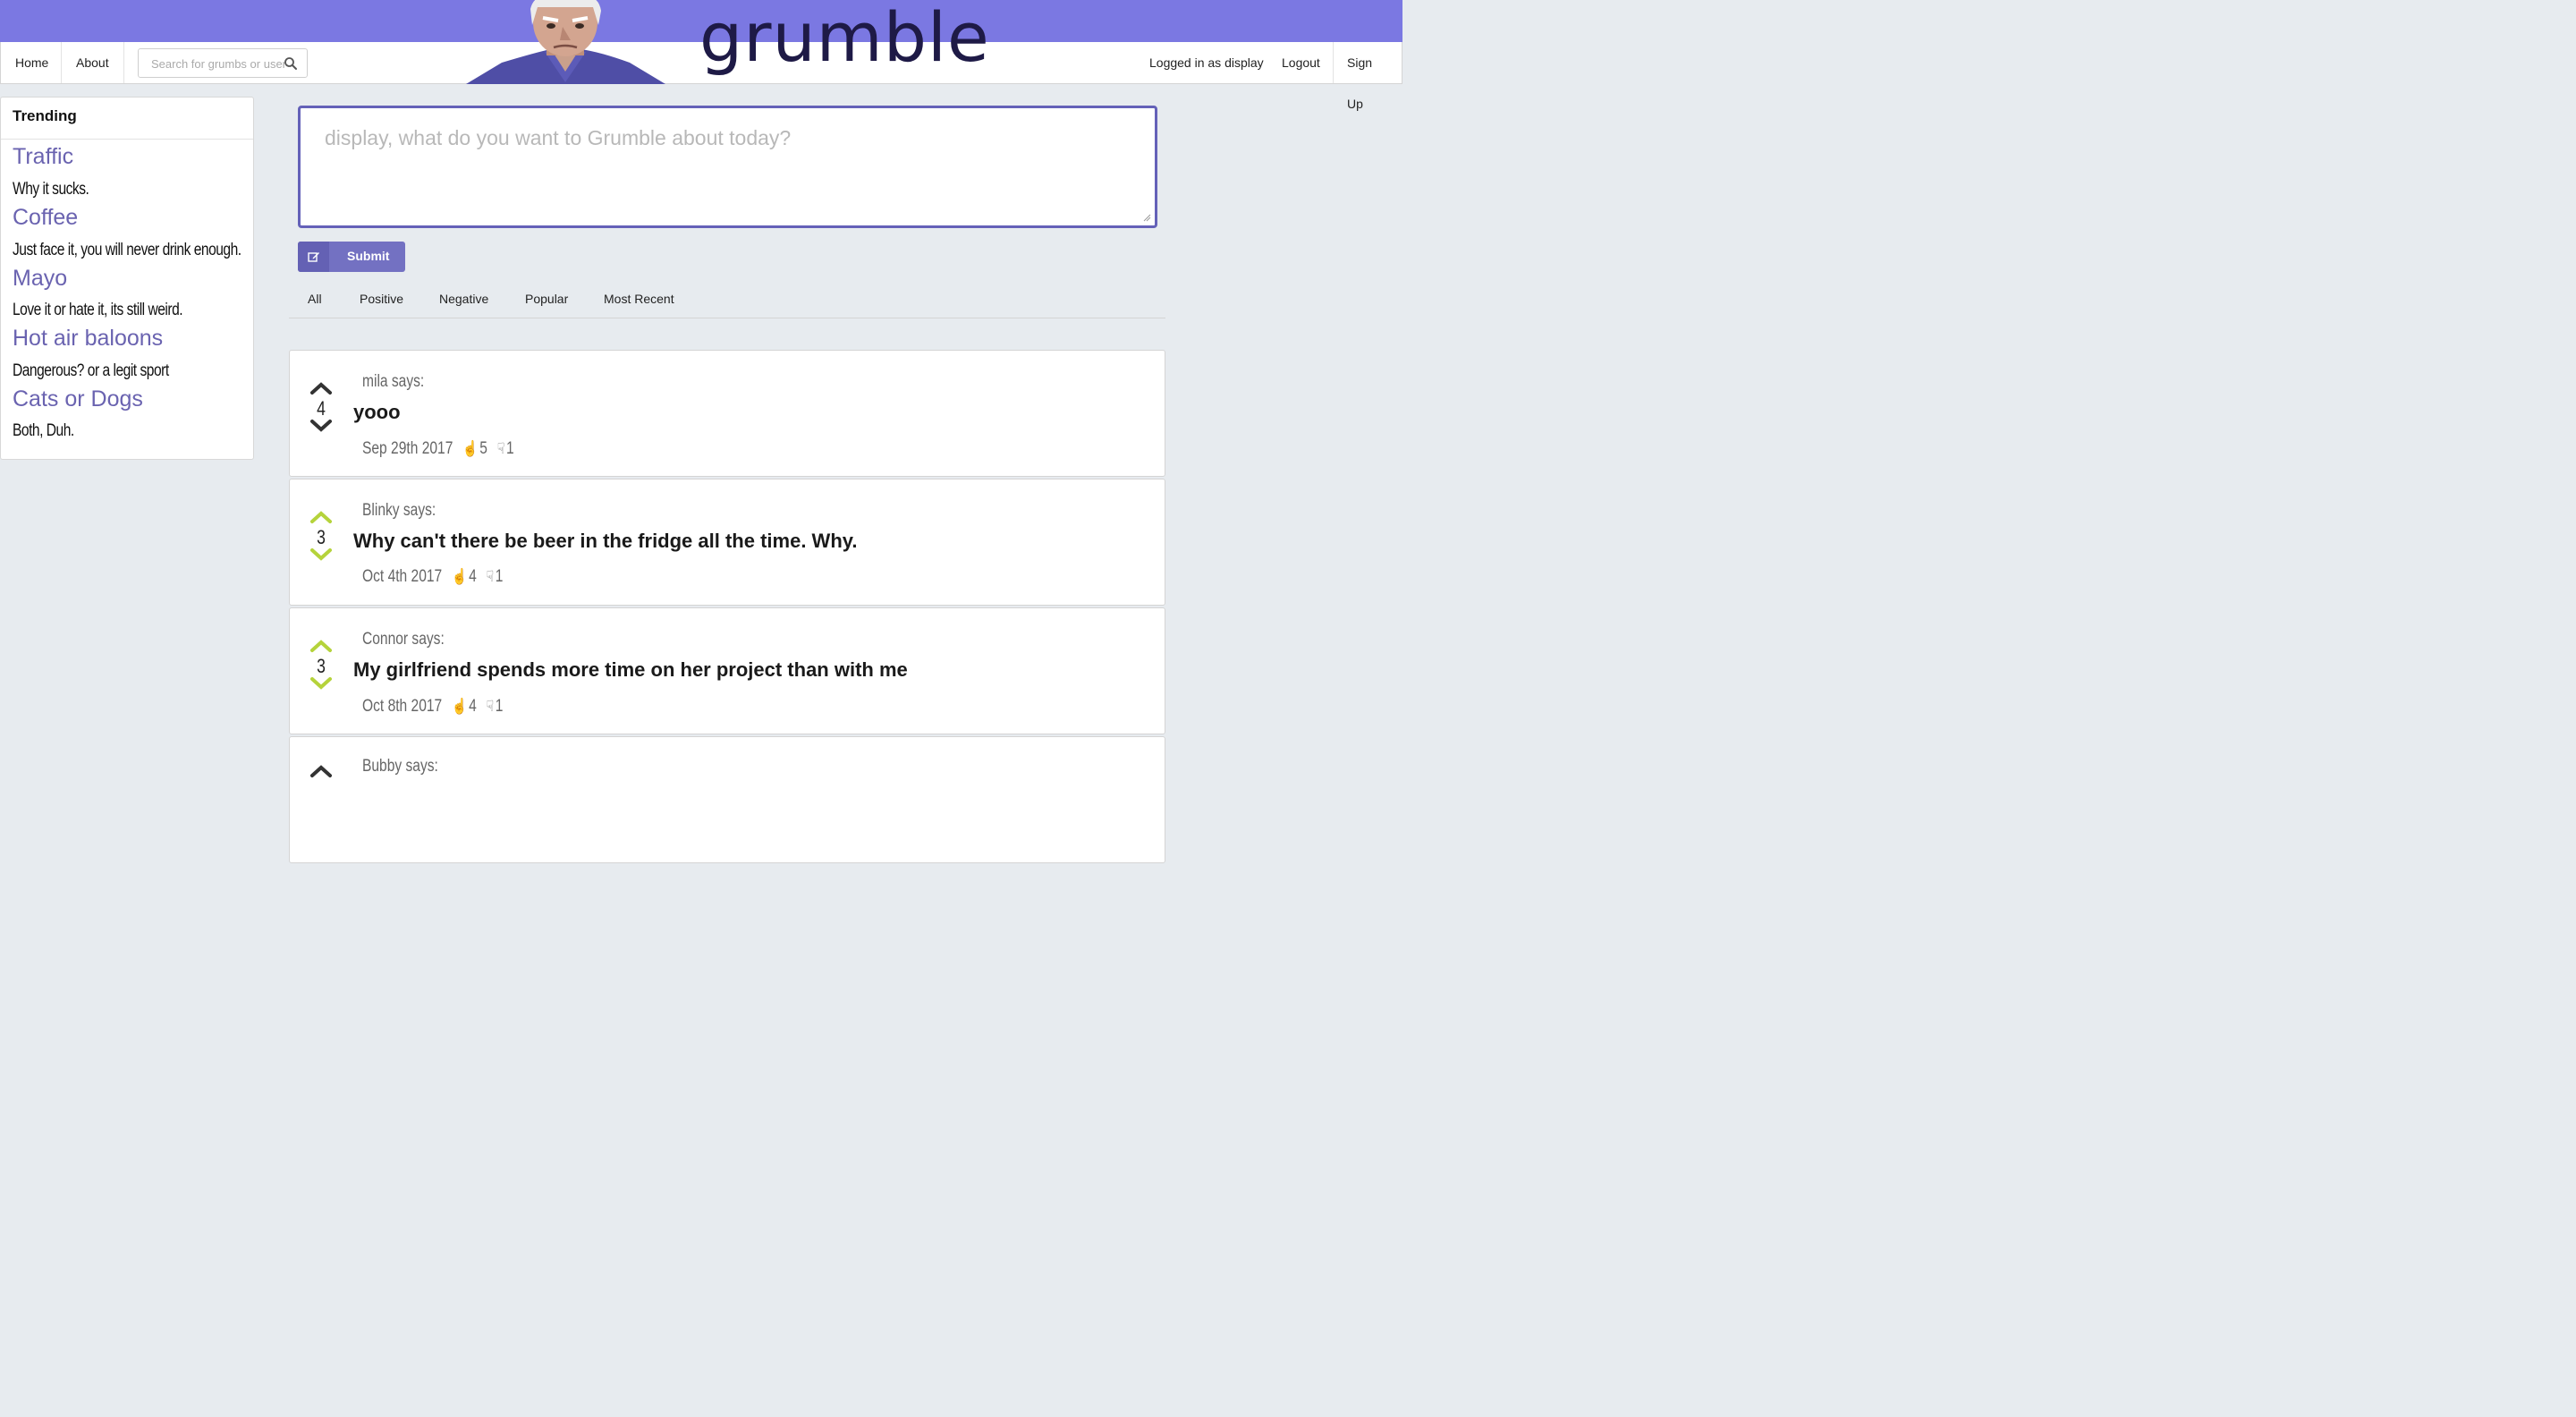 Image resolution: width=2576 pixels, height=1417 pixels. What do you see at coordinates (377, 412) in the screenshot?
I see `post-content: yooo` at bounding box center [377, 412].